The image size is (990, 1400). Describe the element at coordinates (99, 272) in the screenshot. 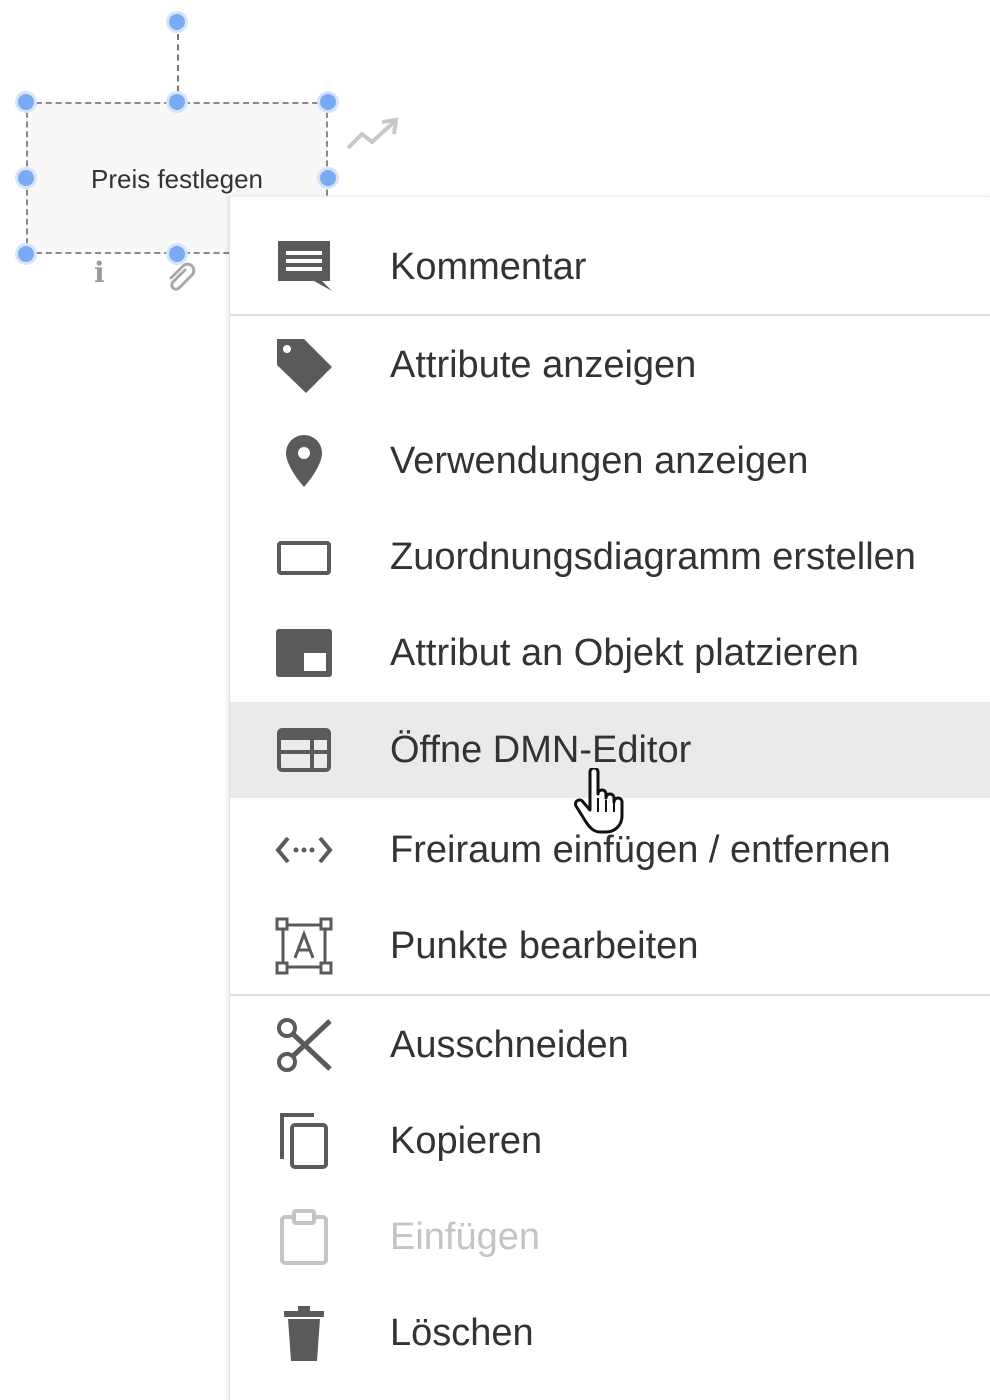

I see `info-icon: i` at that location.